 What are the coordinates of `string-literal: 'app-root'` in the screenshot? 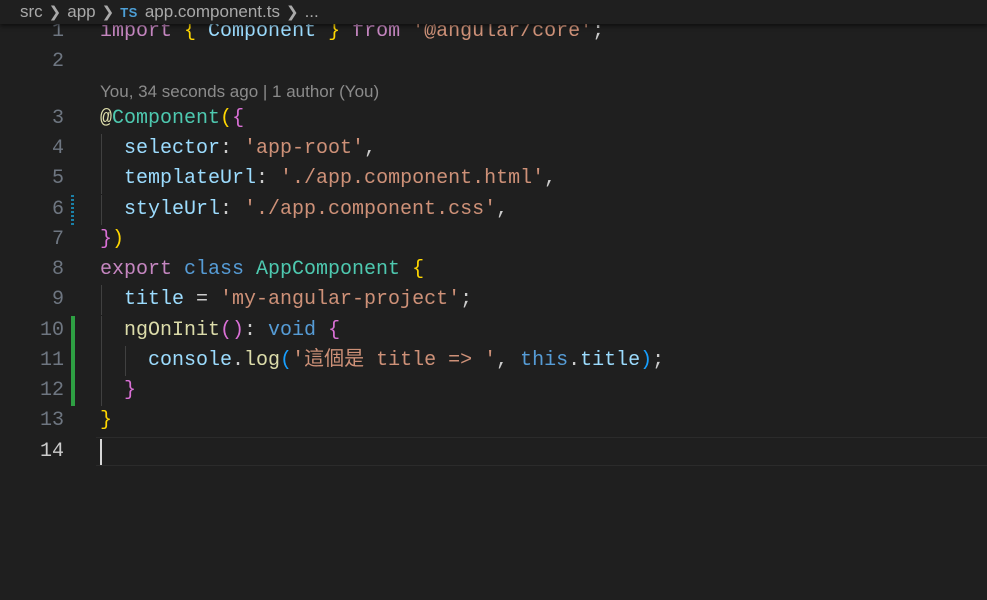 It's located at (304, 148).